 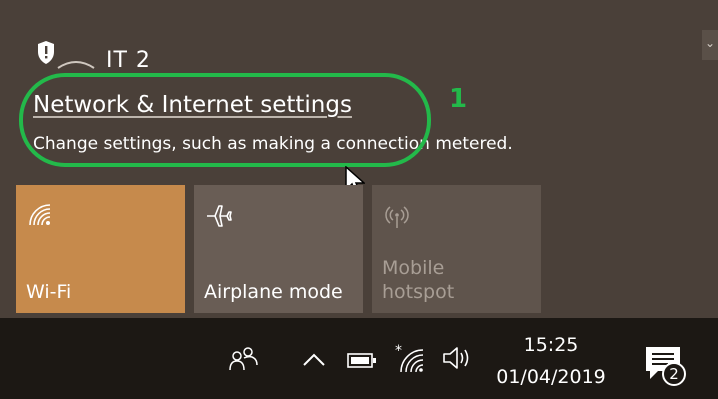 What do you see at coordinates (458, 358) in the screenshot?
I see `volume-icon` at bounding box center [458, 358].